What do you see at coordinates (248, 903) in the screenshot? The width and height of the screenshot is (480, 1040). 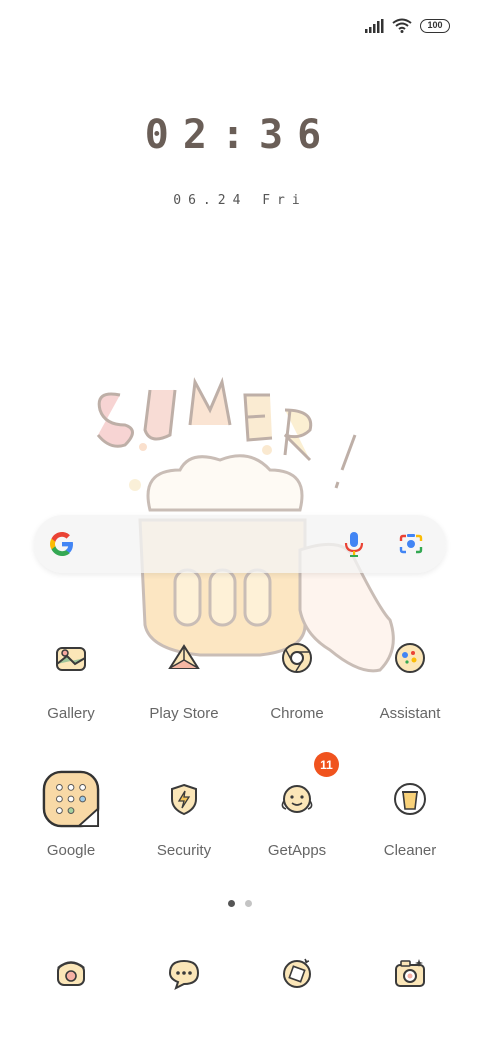 I see `page-dot` at bounding box center [248, 903].